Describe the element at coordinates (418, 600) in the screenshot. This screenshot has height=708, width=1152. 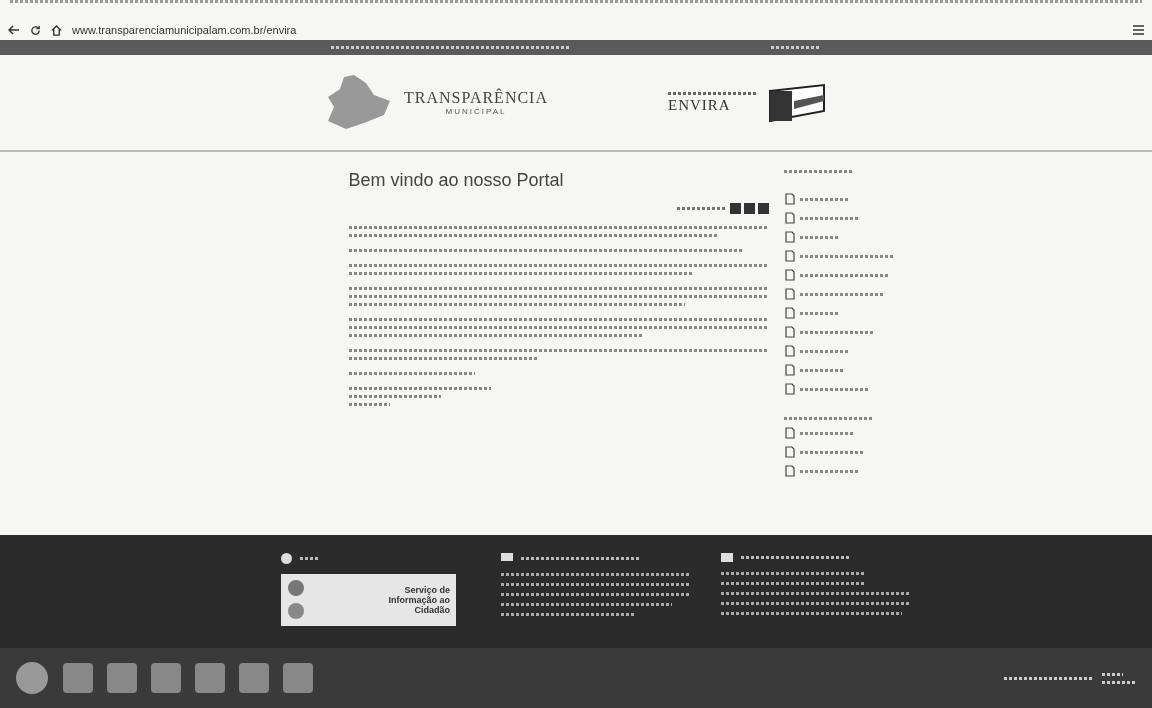
I see `banner-text: Serviço de Informação ao Cidadão` at that location.